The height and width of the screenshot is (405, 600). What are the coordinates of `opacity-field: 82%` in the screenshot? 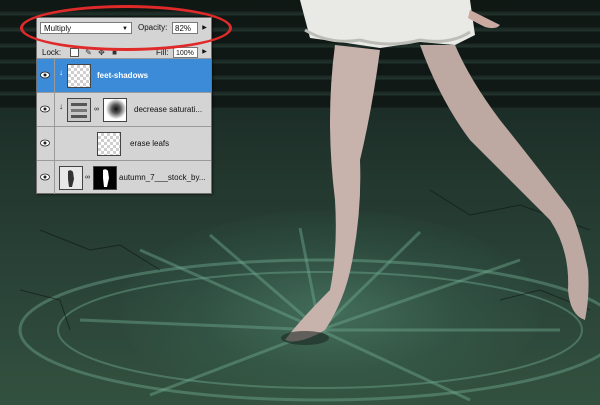 It's located at (185, 28).